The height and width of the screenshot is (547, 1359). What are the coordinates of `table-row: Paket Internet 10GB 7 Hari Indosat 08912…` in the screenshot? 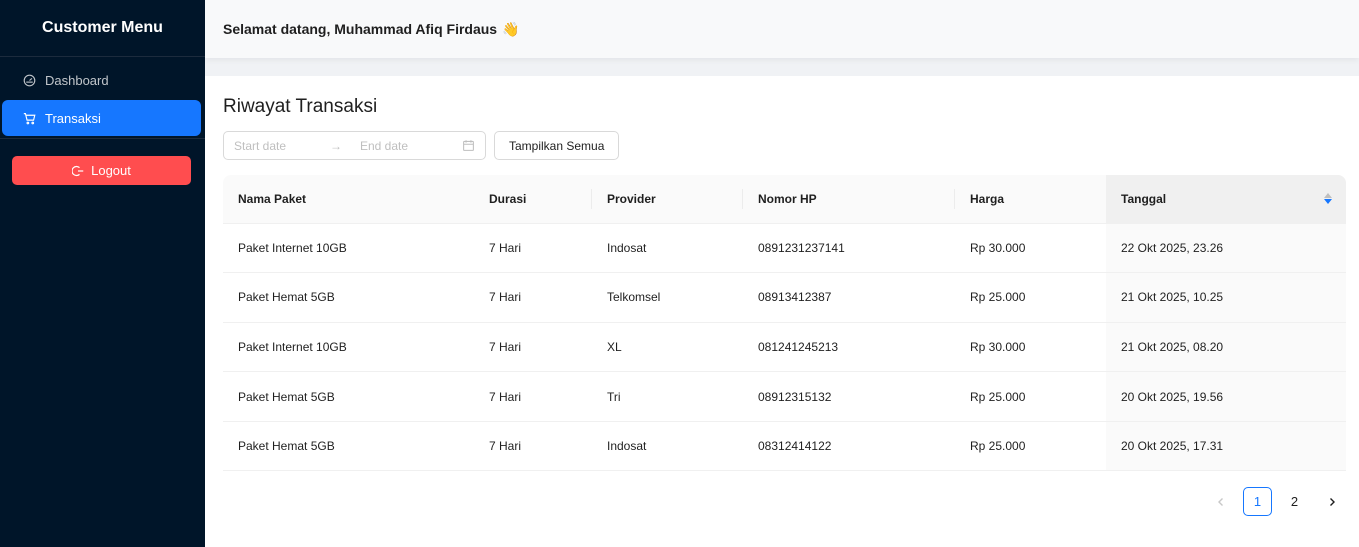 It's located at (784, 248).